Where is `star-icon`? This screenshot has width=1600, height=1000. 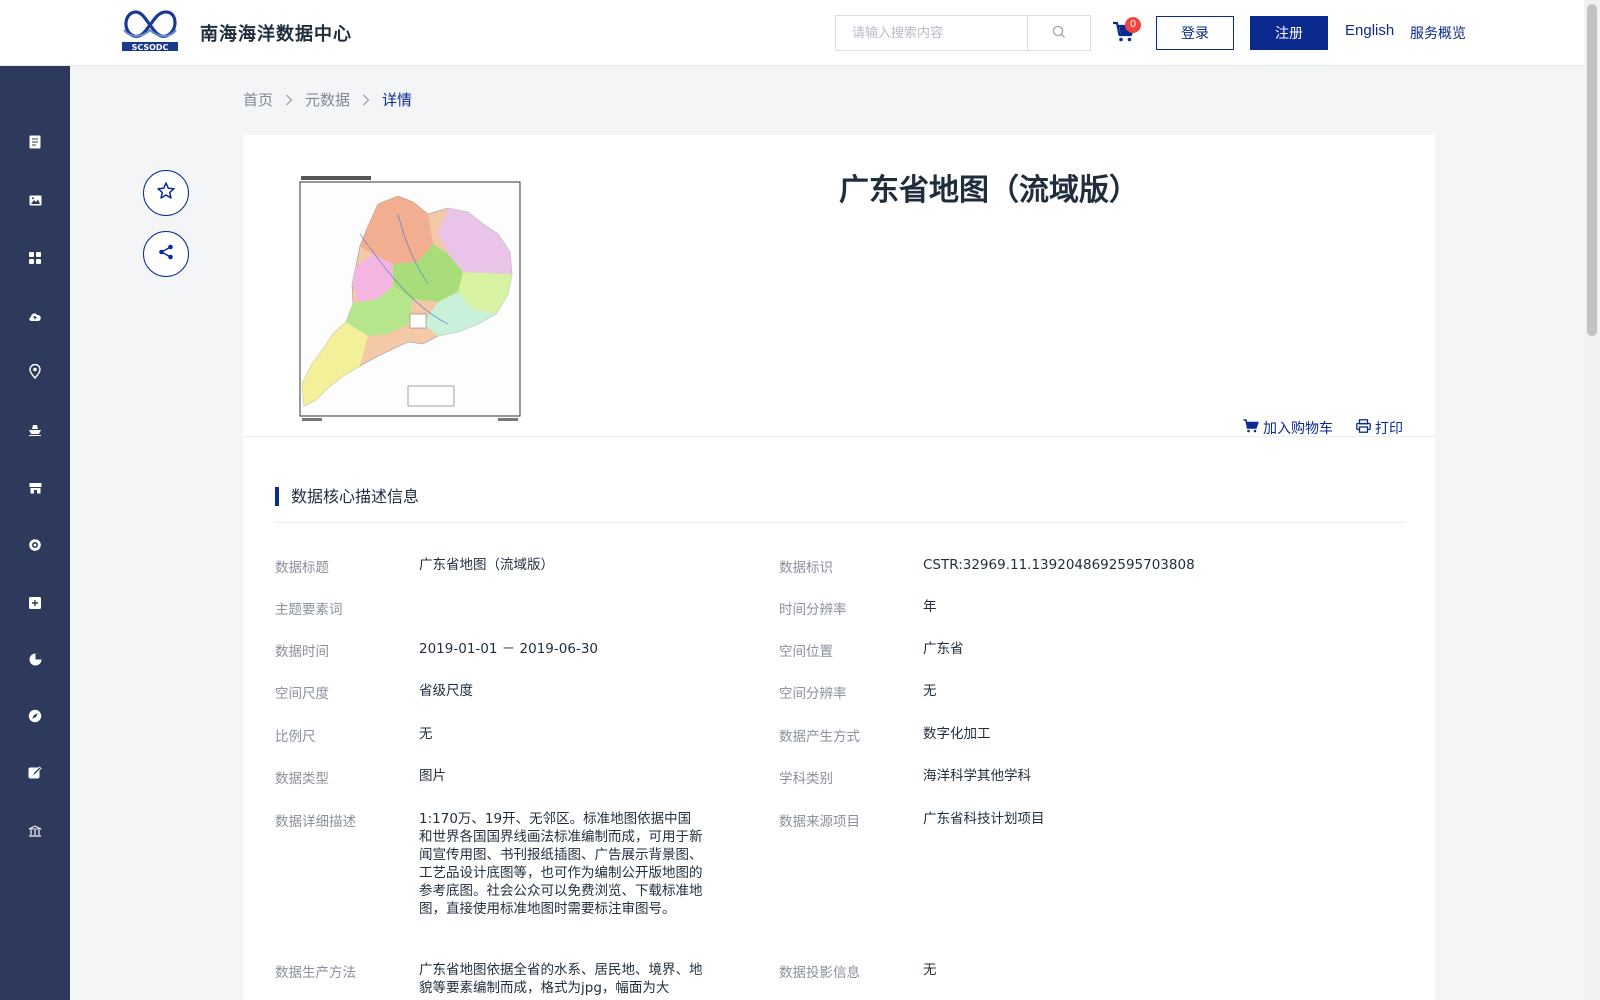
star-icon is located at coordinates (166, 193).